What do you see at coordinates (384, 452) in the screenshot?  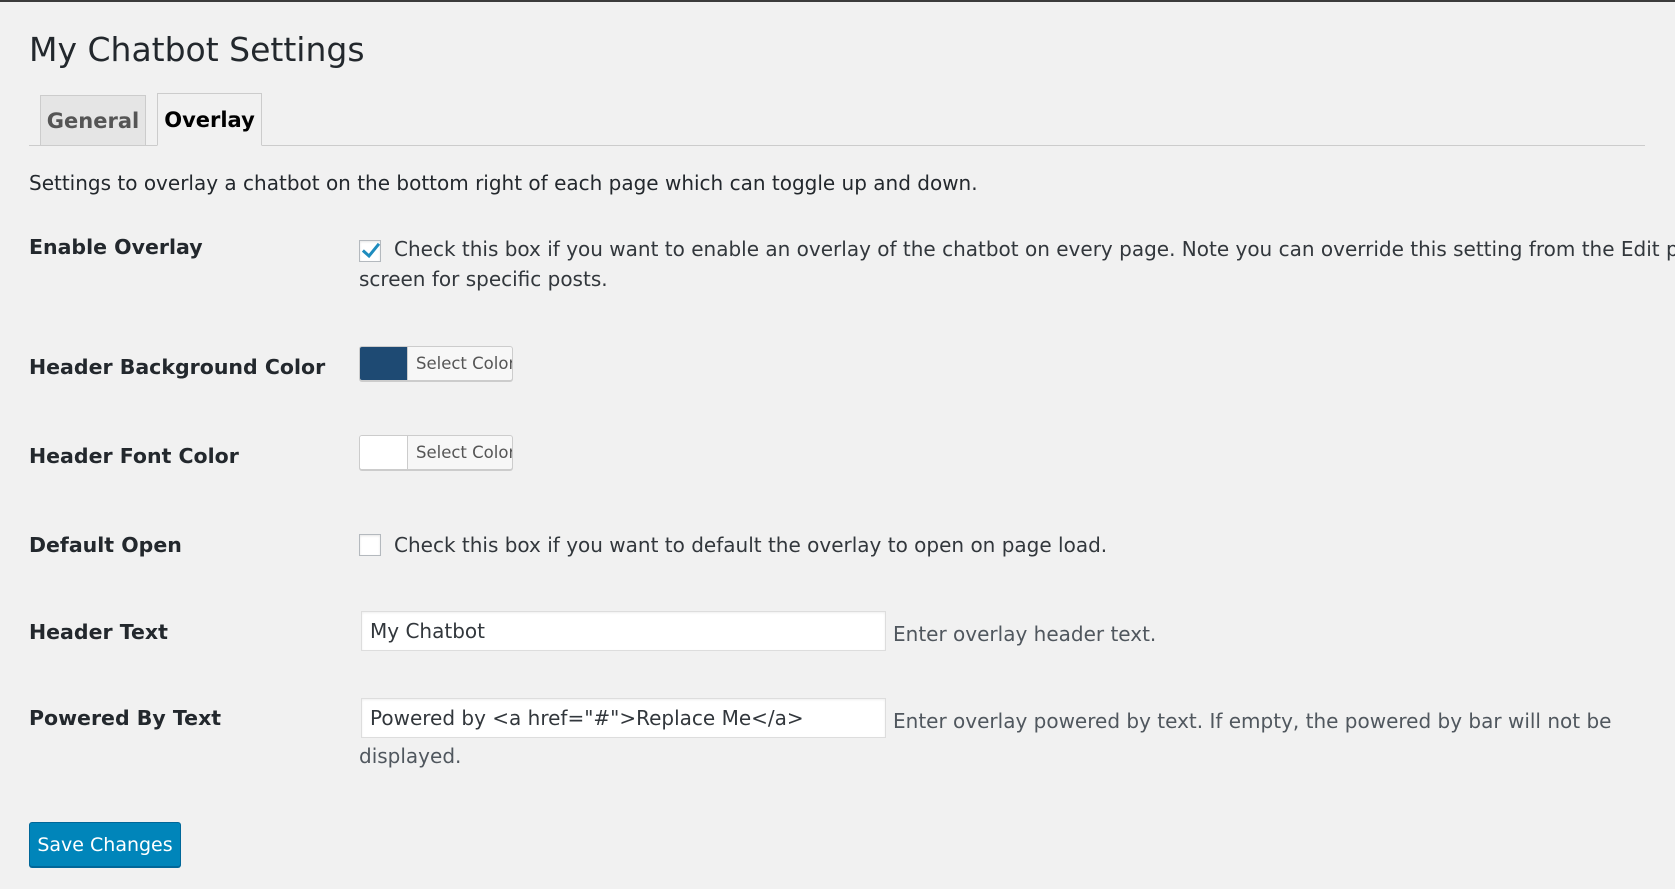 I see `header-font-color-swatch` at bounding box center [384, 452].